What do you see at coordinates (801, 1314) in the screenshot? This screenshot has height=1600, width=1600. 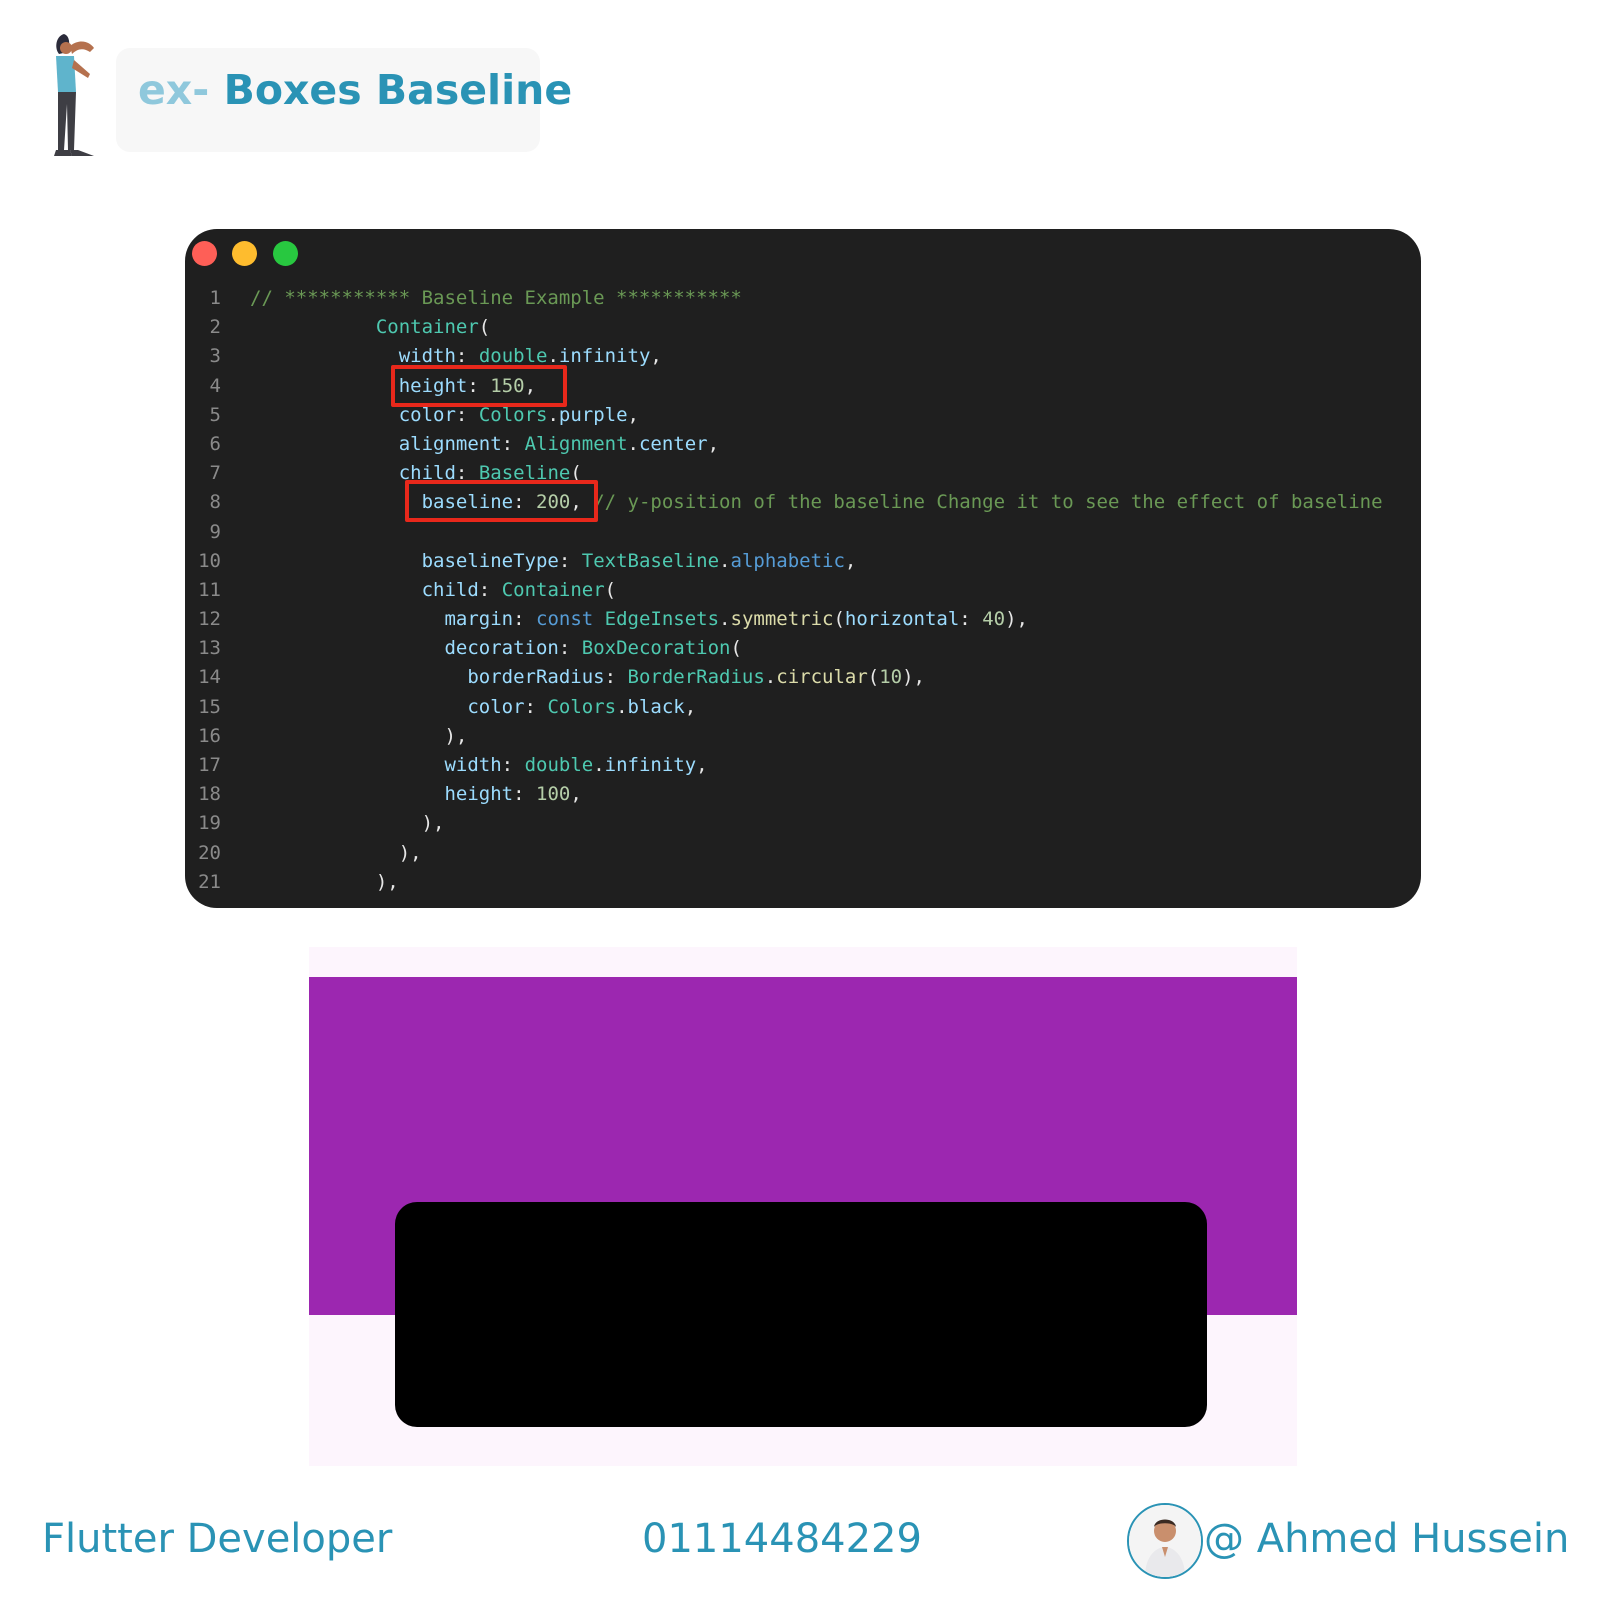 I see `black-baseline-container` at bounding box center [801, 1314].